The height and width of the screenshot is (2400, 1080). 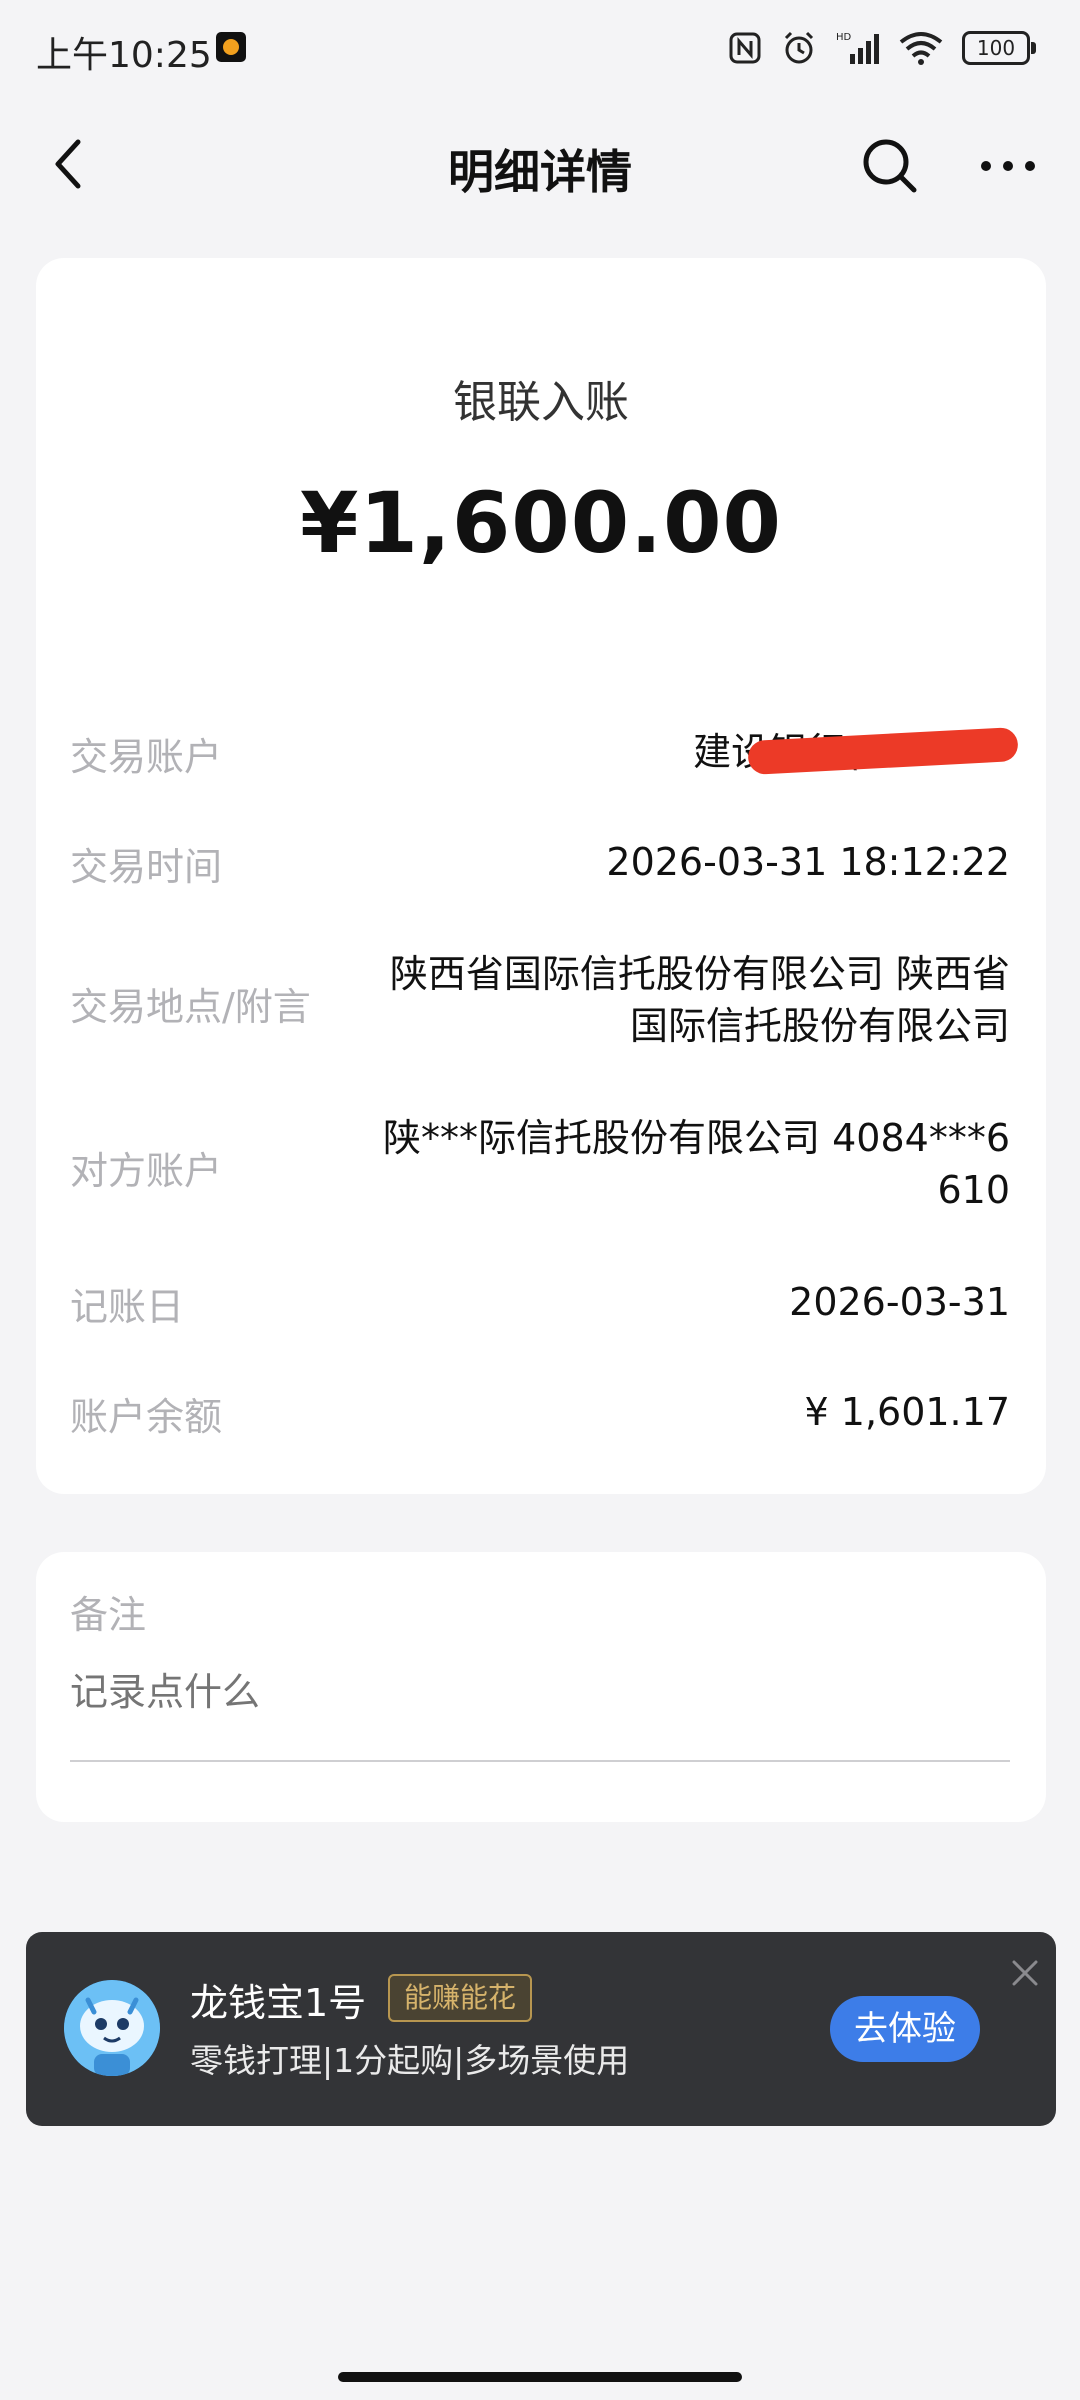 What do you see at coordinates (907, 1412) in the screenshot?
I see `row-value: ¥ 1,601.17` at bounding box center [907, 1412].